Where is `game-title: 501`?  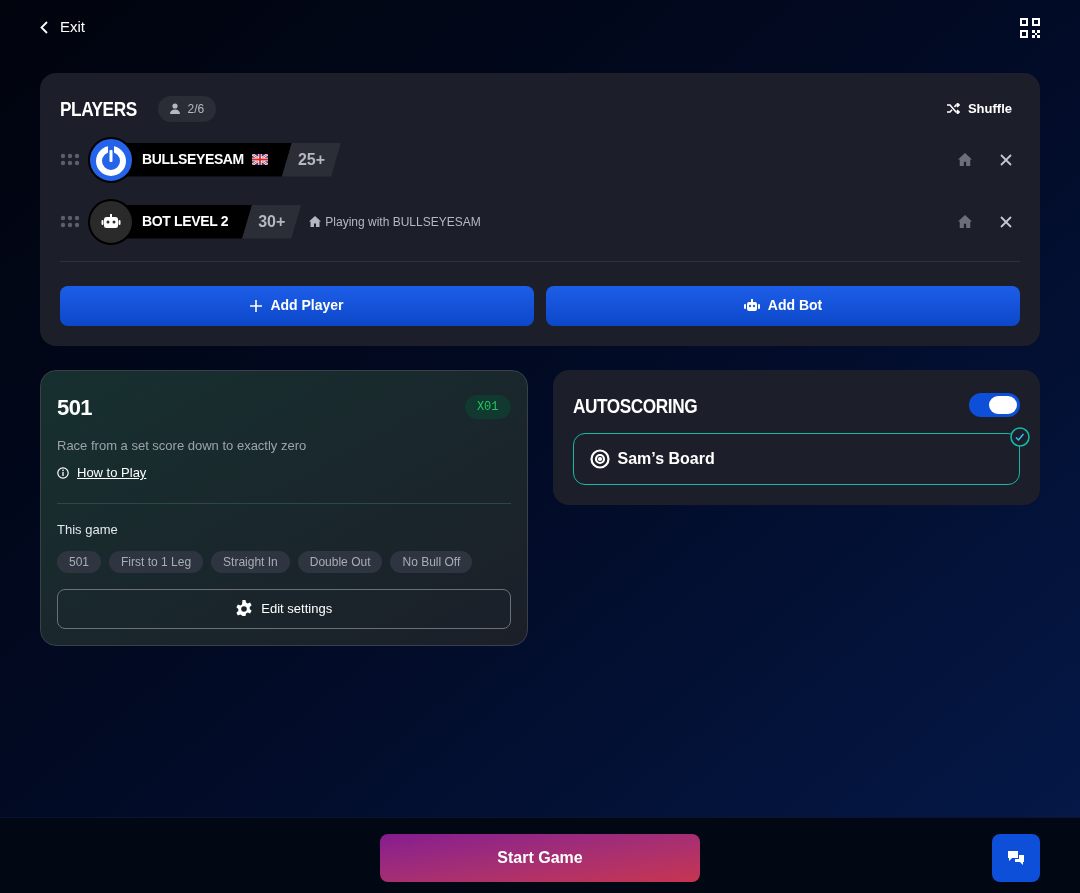 game-title: 501 is located at coordinates (75, 407).